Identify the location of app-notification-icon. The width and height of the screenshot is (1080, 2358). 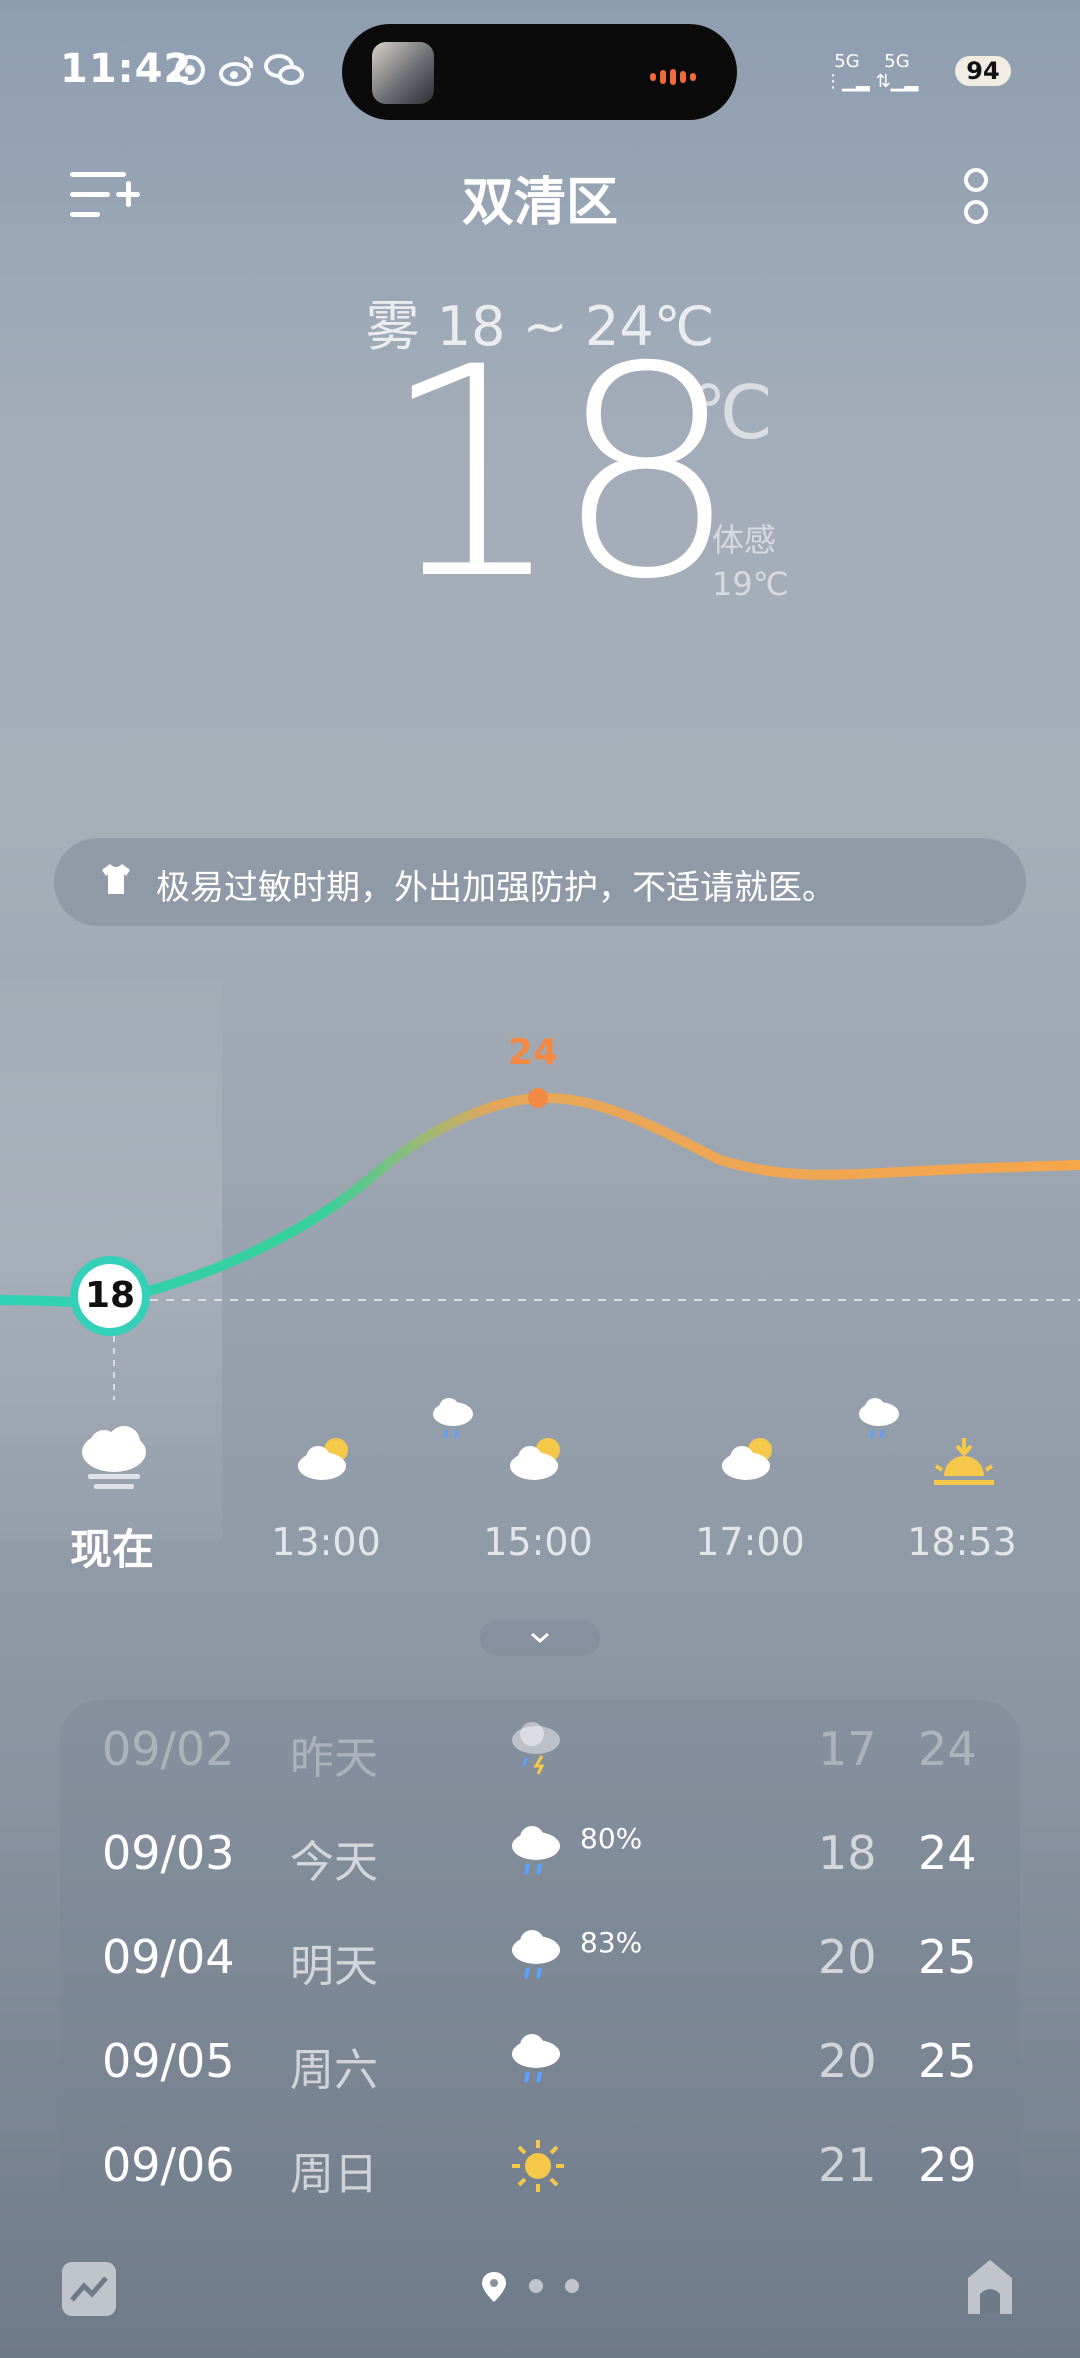
(190, 74).